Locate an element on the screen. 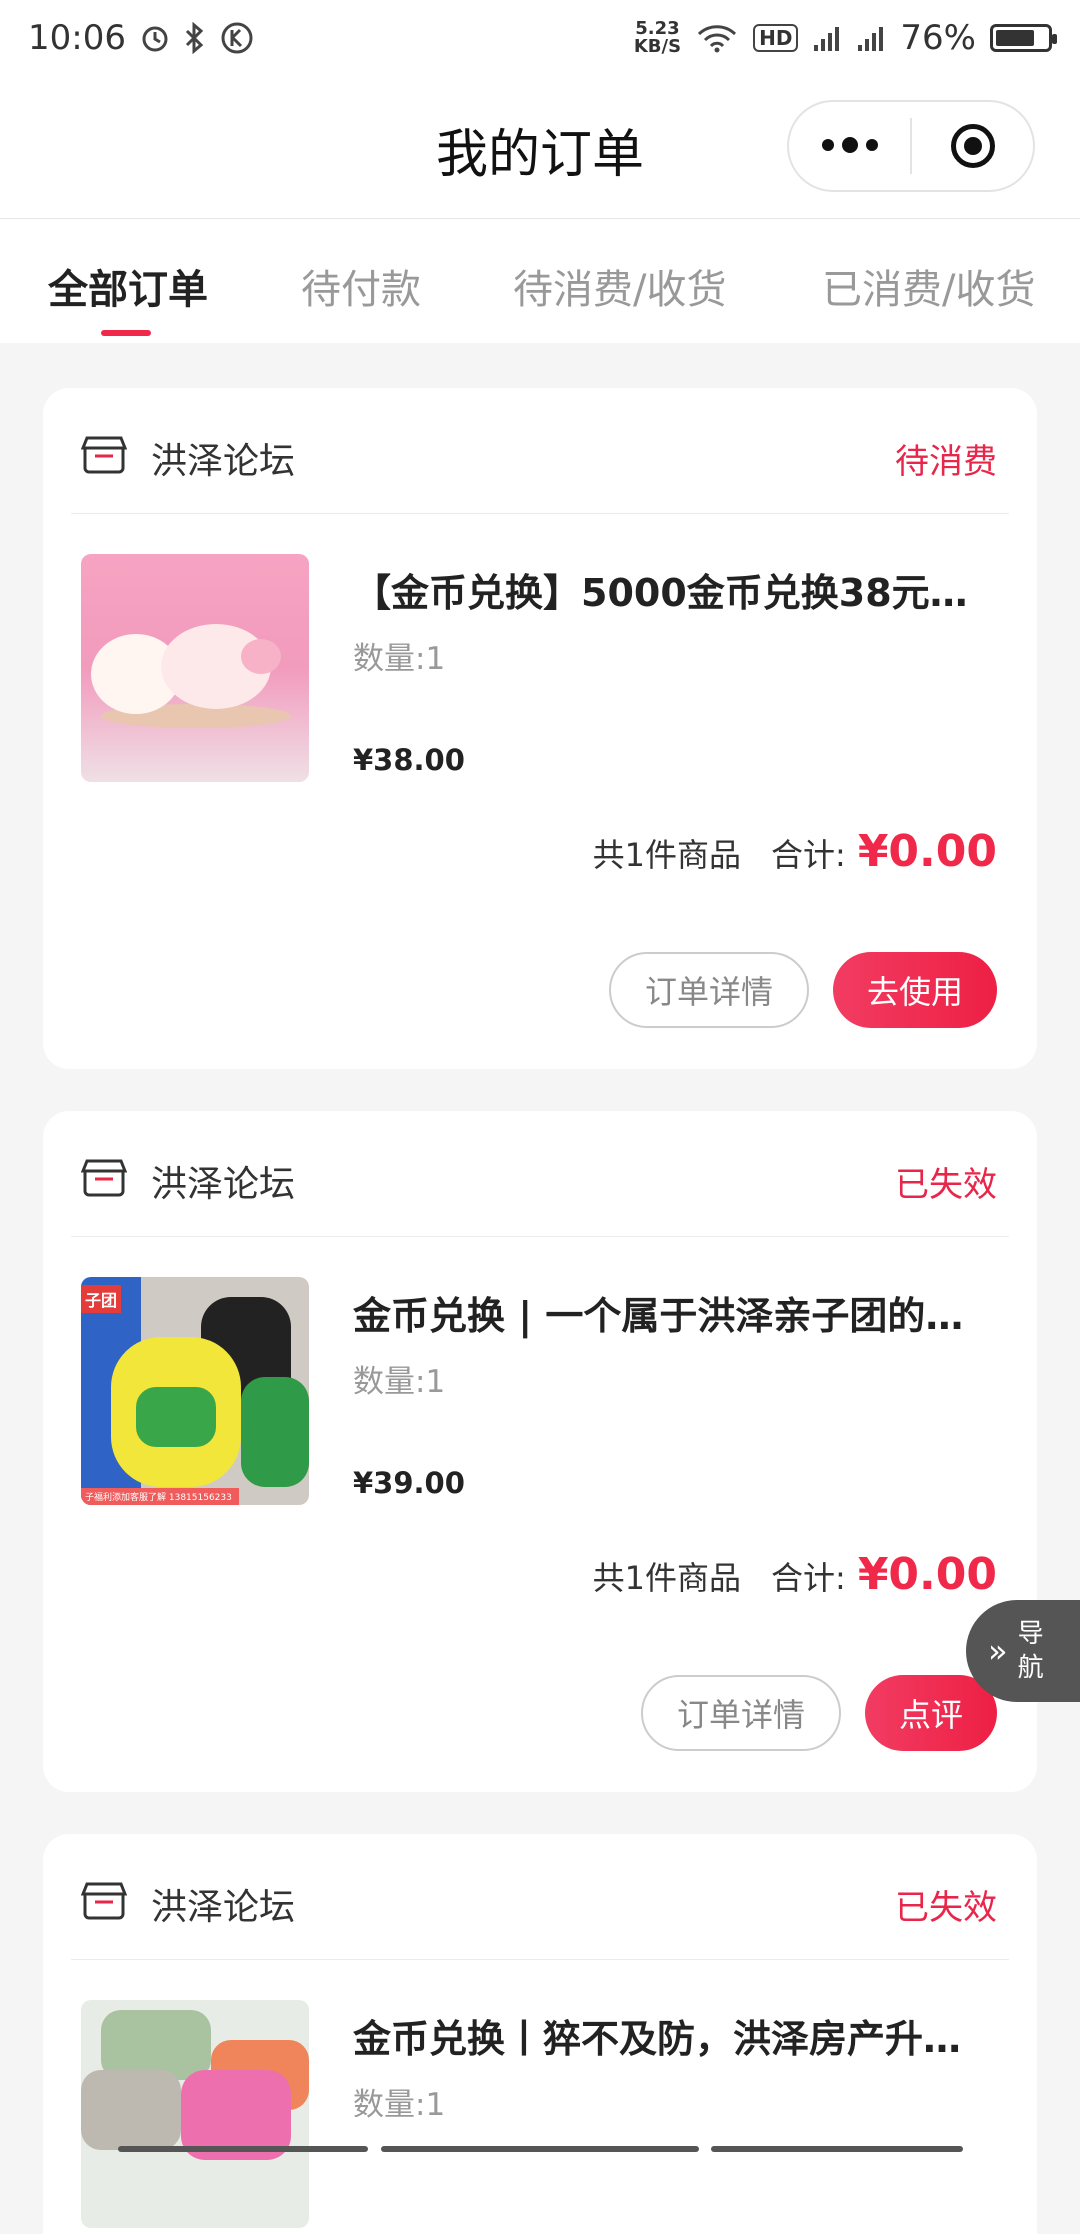 This screenshot has width=1080, height=2234. alarm-icon is located at coordinates (155, 38).